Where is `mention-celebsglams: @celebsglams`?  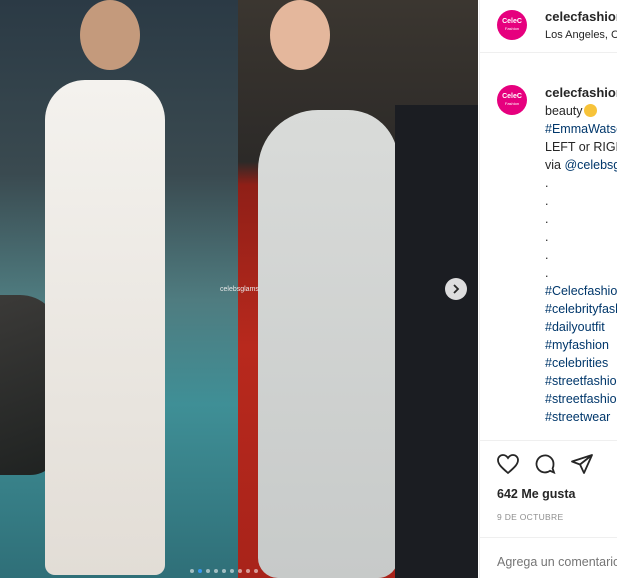 mention-celebsglams: @celebsglams is located at coordinates (590, 165).